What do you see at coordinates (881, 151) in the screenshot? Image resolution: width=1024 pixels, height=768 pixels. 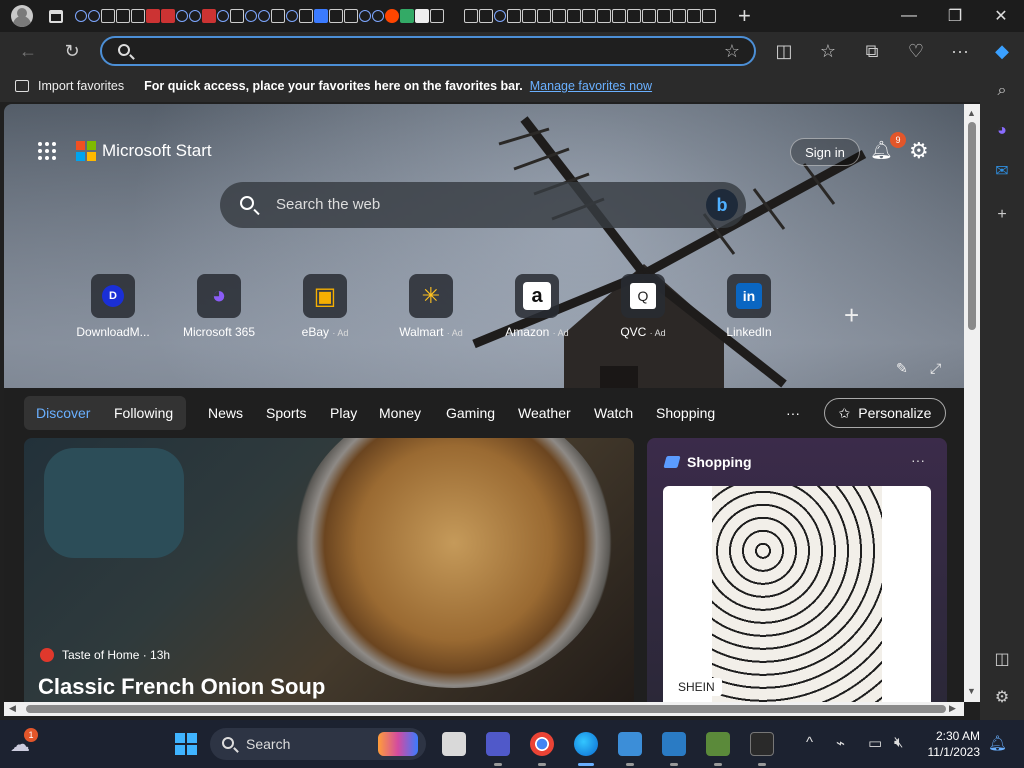 I see `notifications-bell-icon: 🔔︎` at bounding box center [881, 151].